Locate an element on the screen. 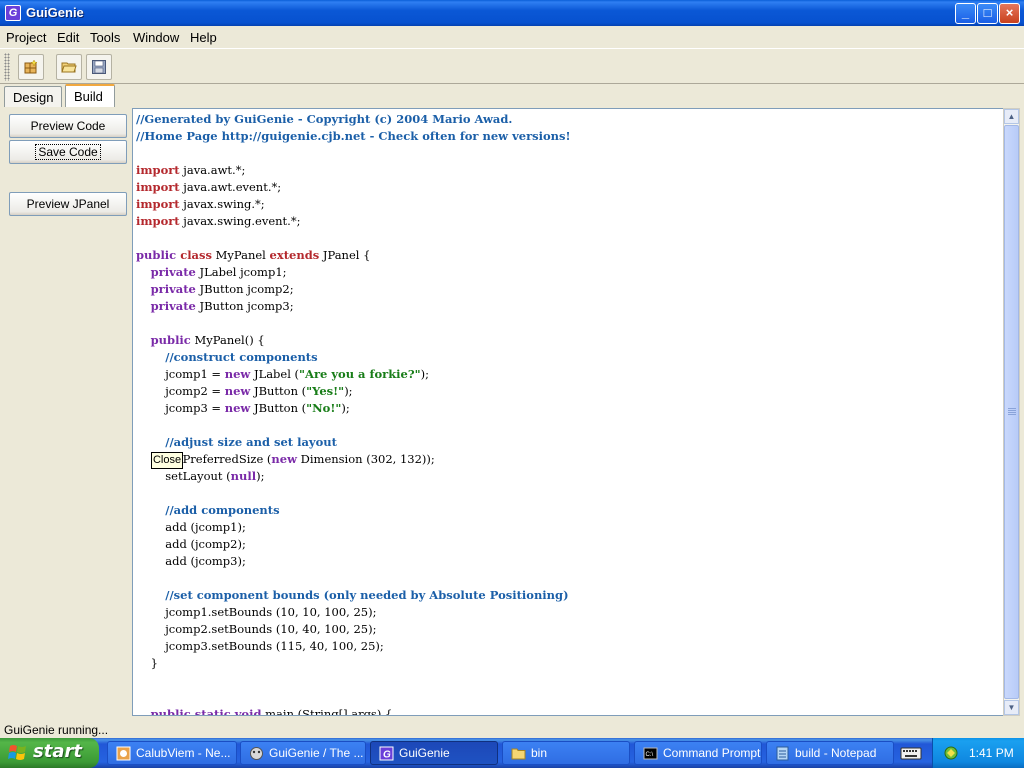  code-line: setLayout (null); is located at coordinates (353, 476).